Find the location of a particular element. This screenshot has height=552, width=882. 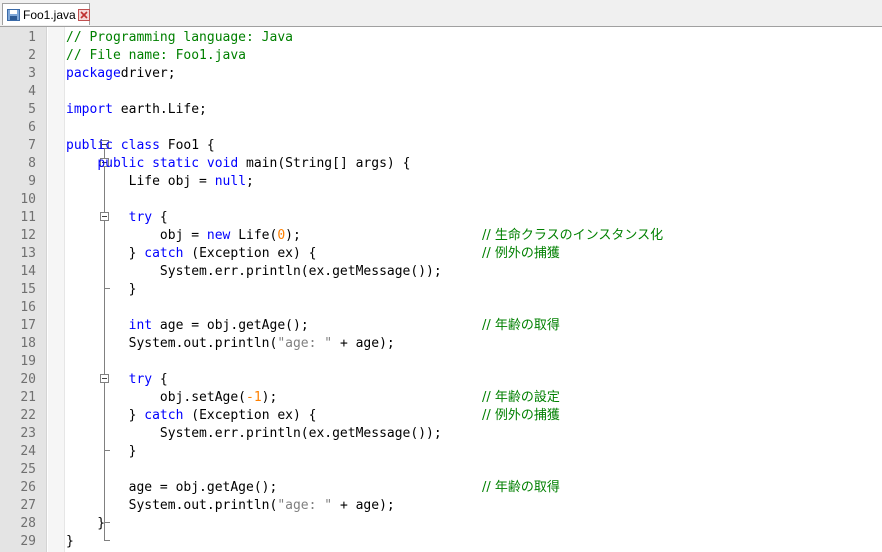

line-number: 1 is located at coordinates (32, 37).